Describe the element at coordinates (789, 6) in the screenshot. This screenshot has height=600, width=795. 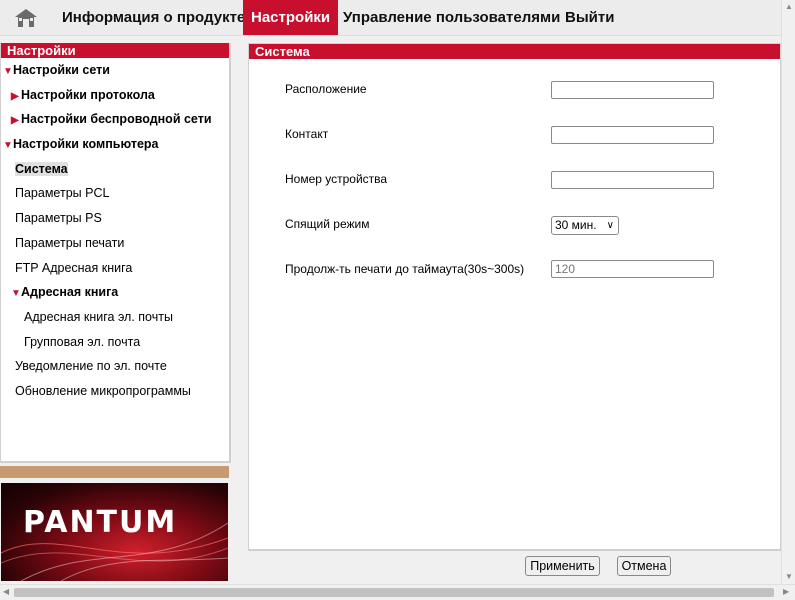
I see `scroll-up-icon: ▲` at that location.